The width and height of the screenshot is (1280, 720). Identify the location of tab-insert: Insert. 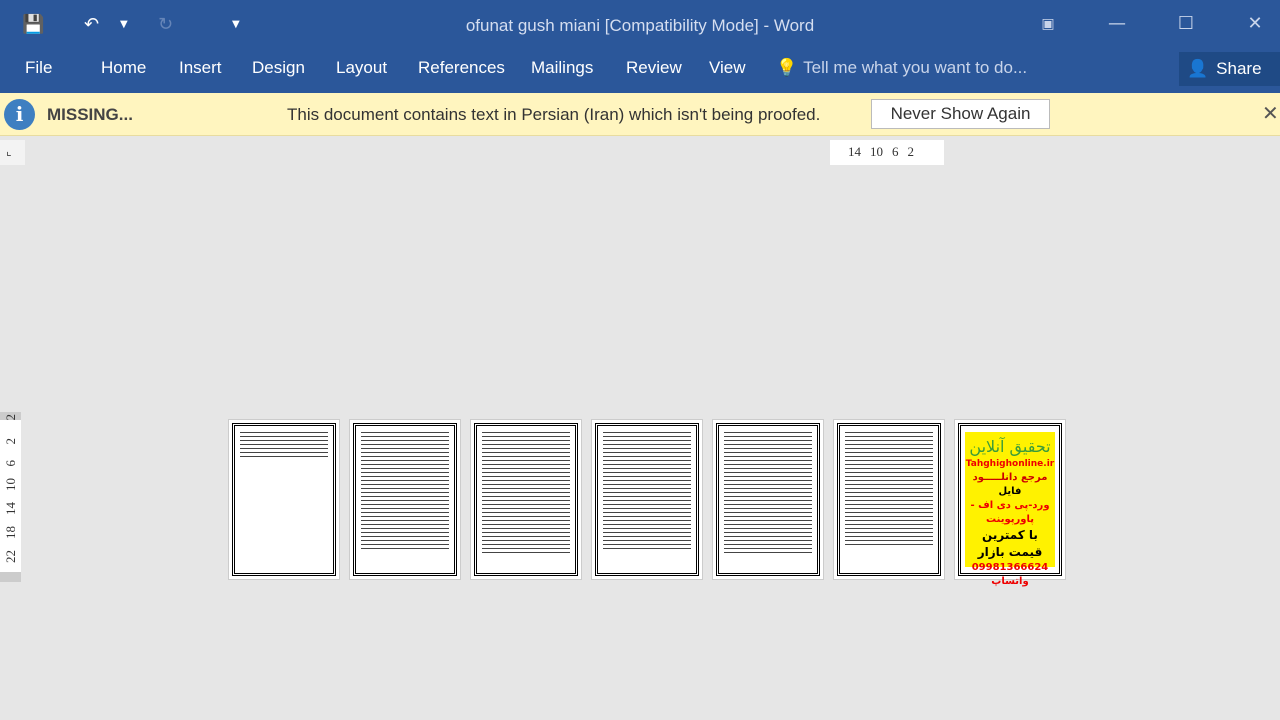
(200, 68).